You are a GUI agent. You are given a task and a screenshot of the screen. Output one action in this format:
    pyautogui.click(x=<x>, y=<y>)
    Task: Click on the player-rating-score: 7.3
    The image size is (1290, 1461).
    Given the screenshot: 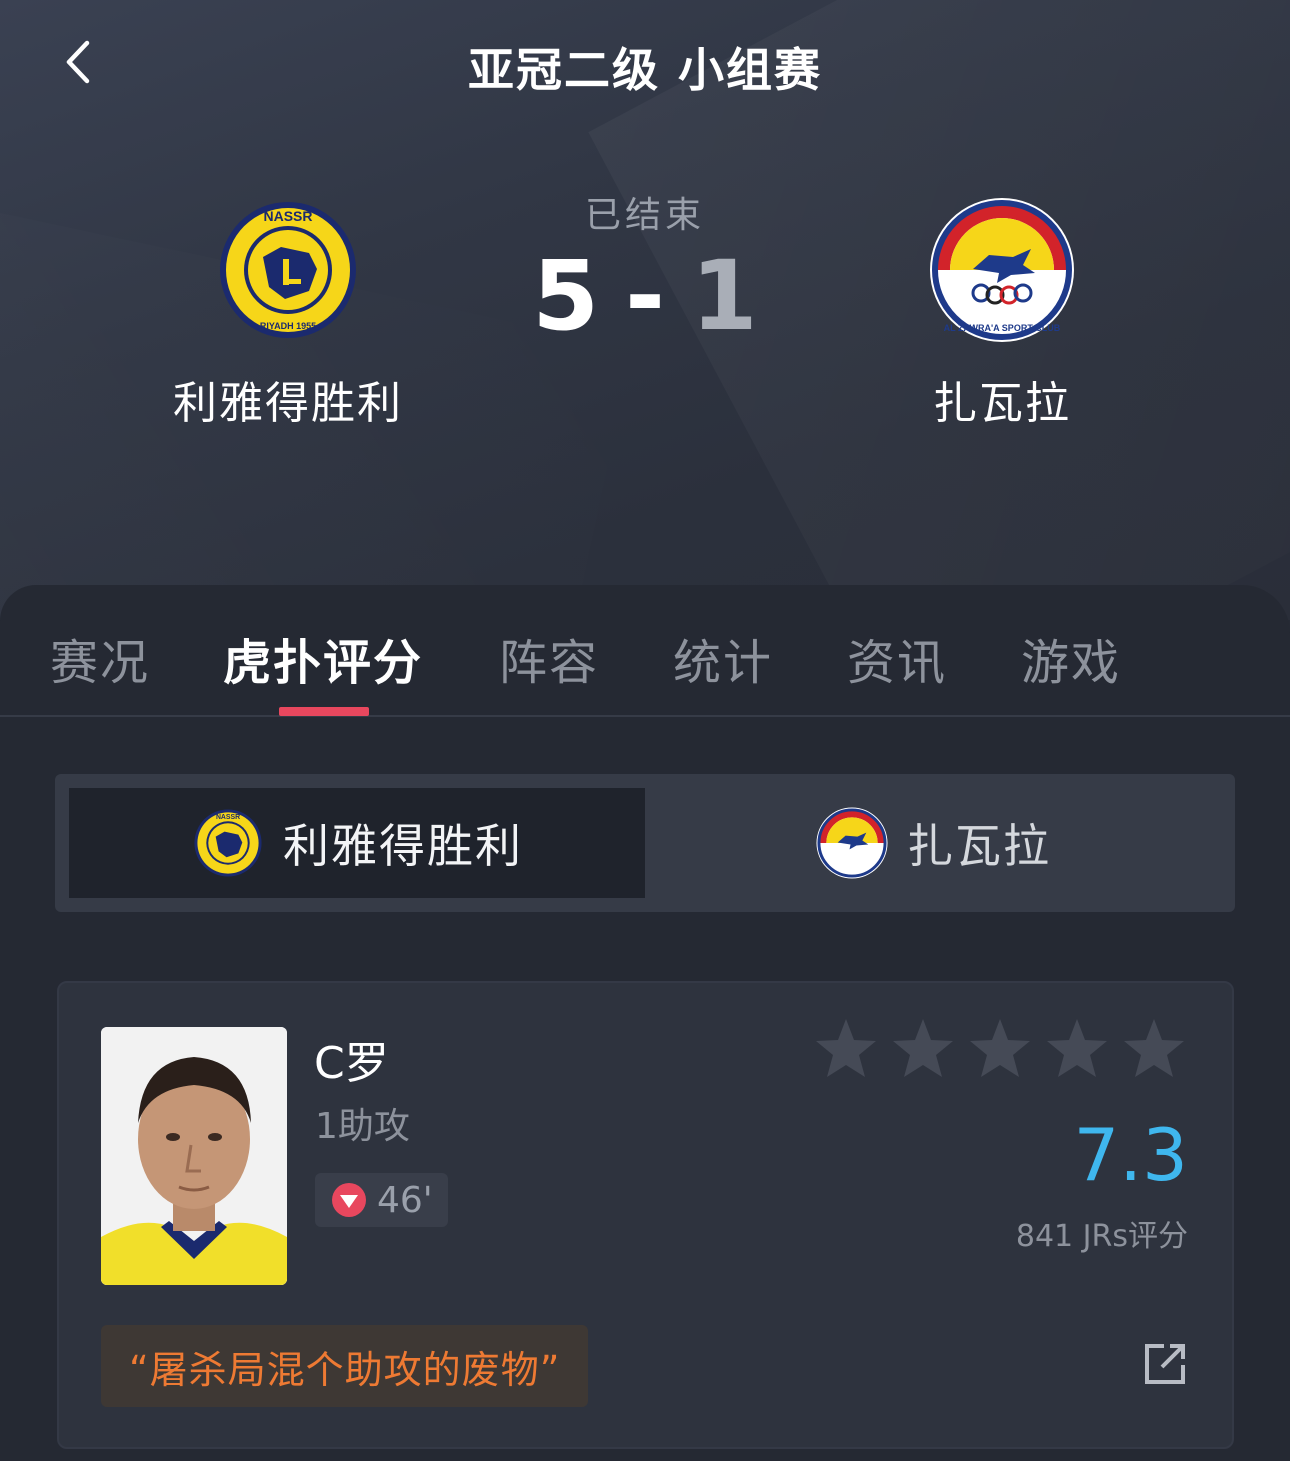 What is the action you would take?
    pyautogui.click(x=1130, y=1155)
    